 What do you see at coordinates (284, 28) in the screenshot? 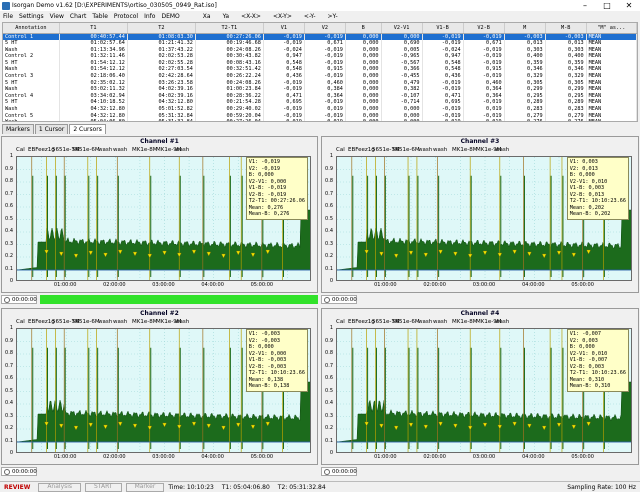
I see `column-header: V1` at bounding box center [284, 28].